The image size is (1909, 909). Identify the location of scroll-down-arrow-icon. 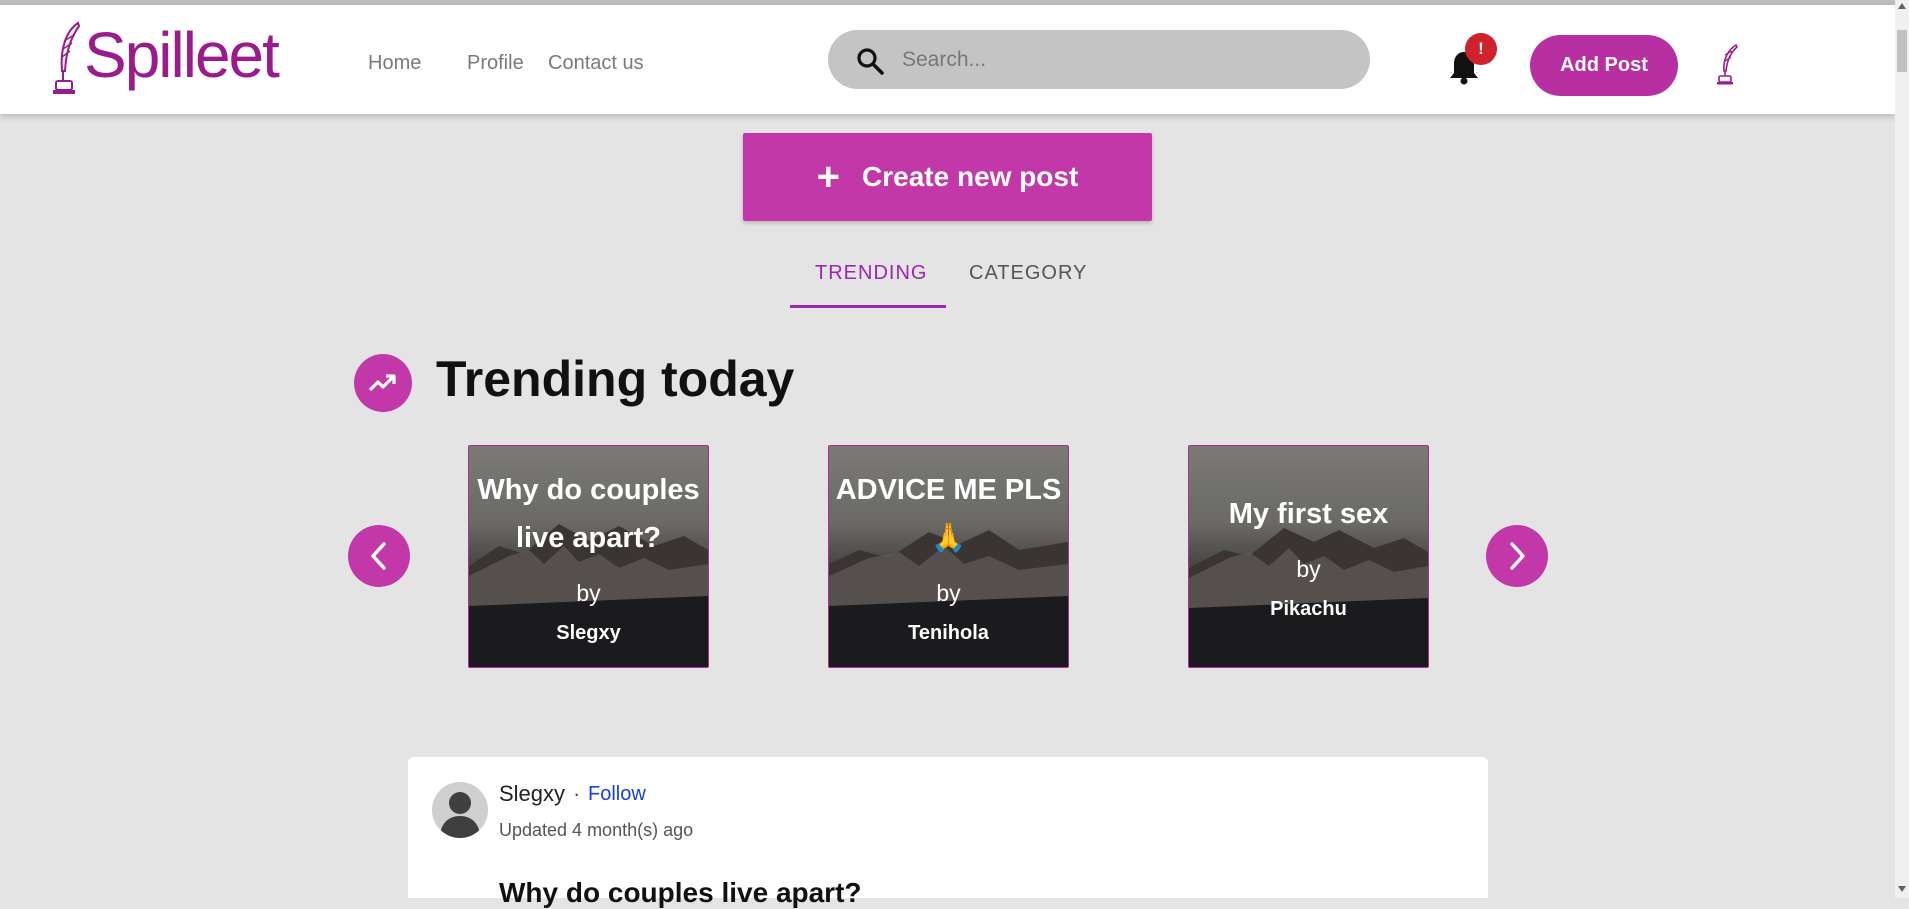
(1902, 889).